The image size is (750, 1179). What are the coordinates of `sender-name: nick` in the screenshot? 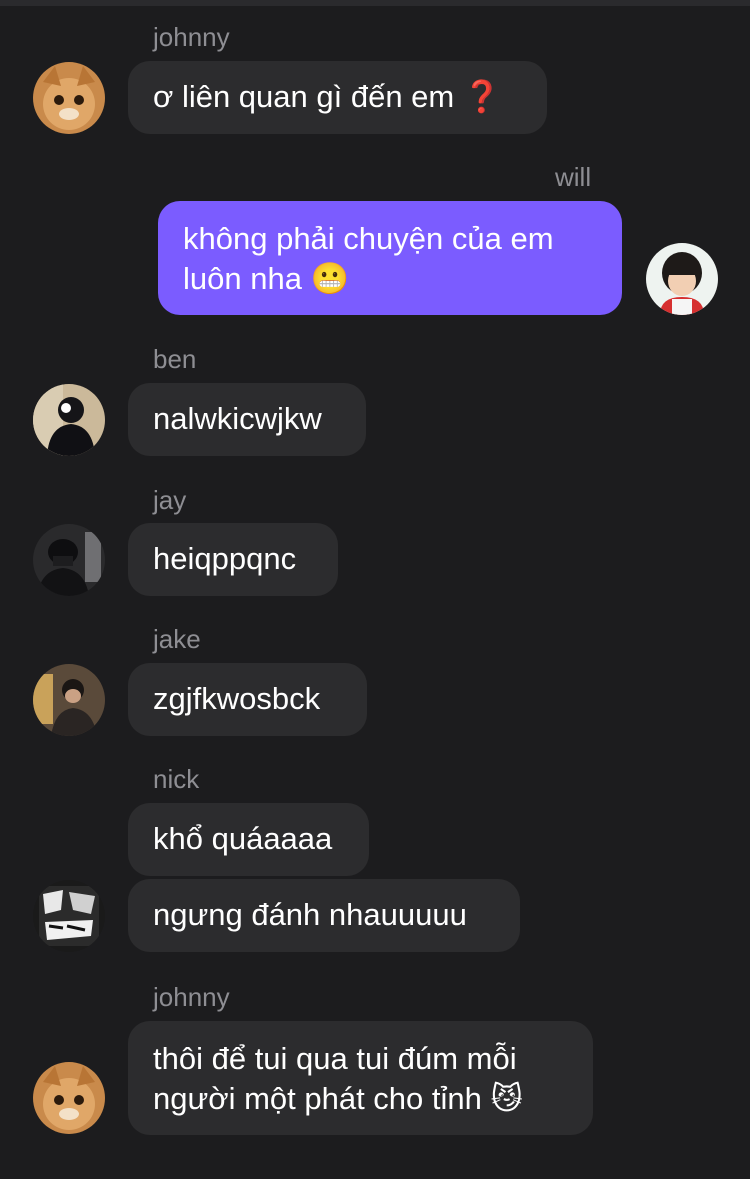 It's located at (176, 779).